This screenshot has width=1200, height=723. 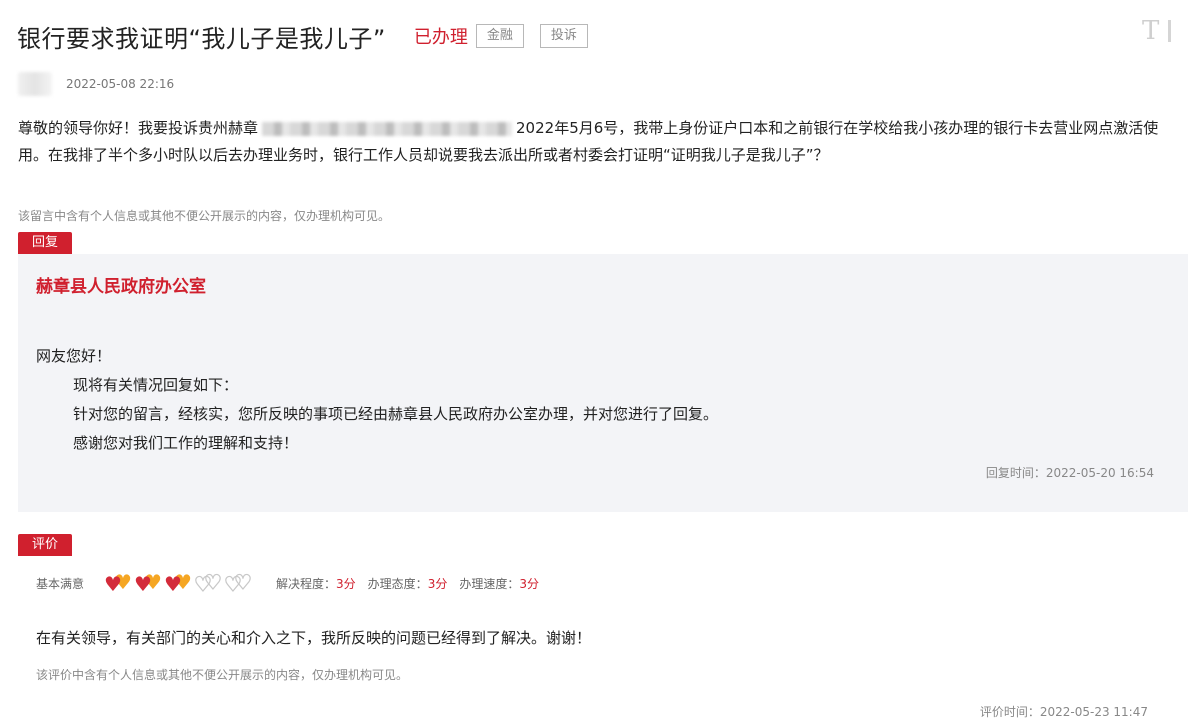 I want to click on score-label: 解决程度：, so click(x=306, y=583).